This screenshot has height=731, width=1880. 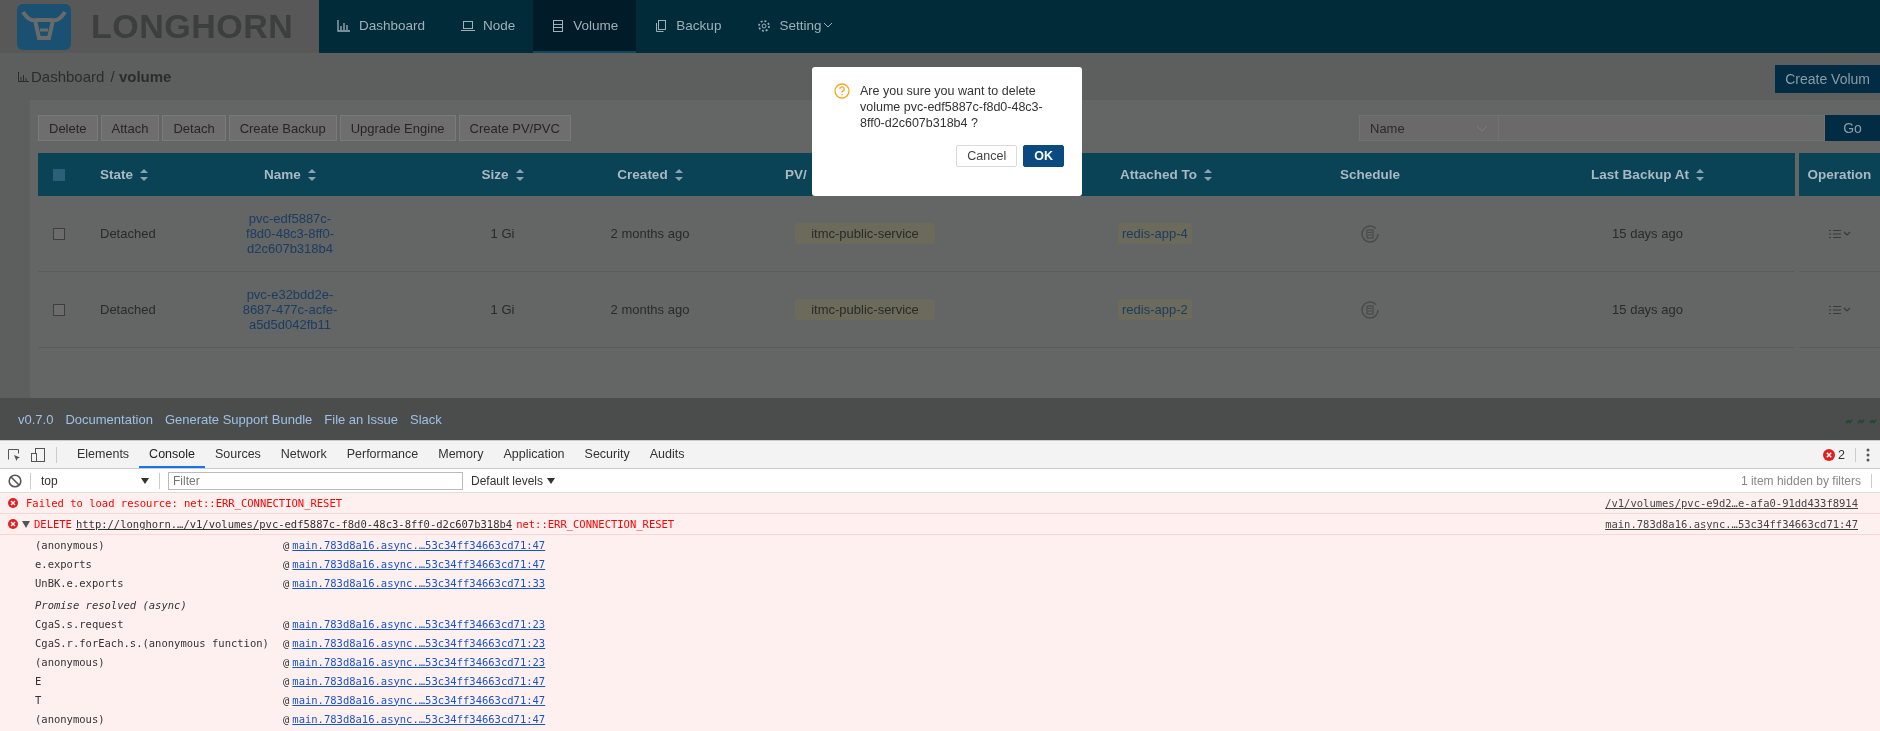 What do you see at coordinates (59, 174) in the screenshot?
I see `select-all-checkbox` at bounding box center [59, 174].